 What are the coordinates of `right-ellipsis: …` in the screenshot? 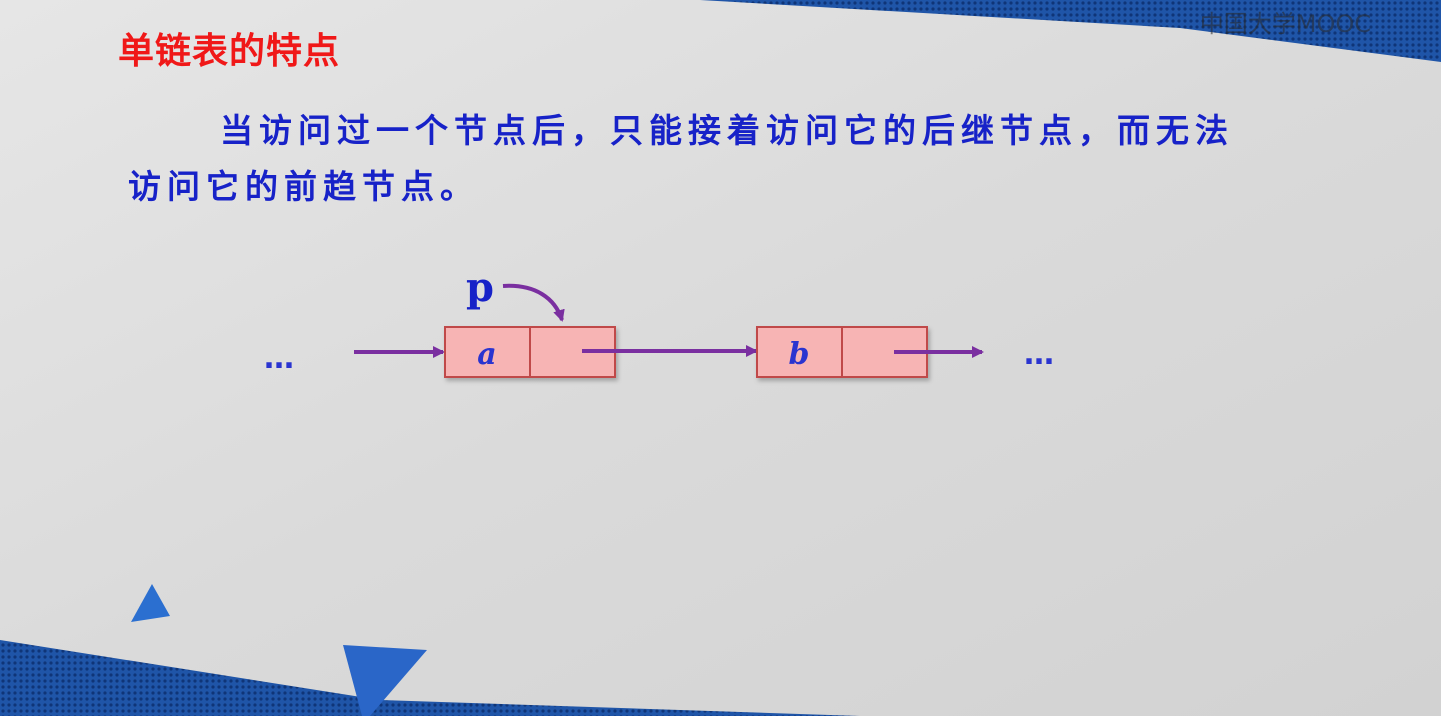 It's located at (1039, 354).